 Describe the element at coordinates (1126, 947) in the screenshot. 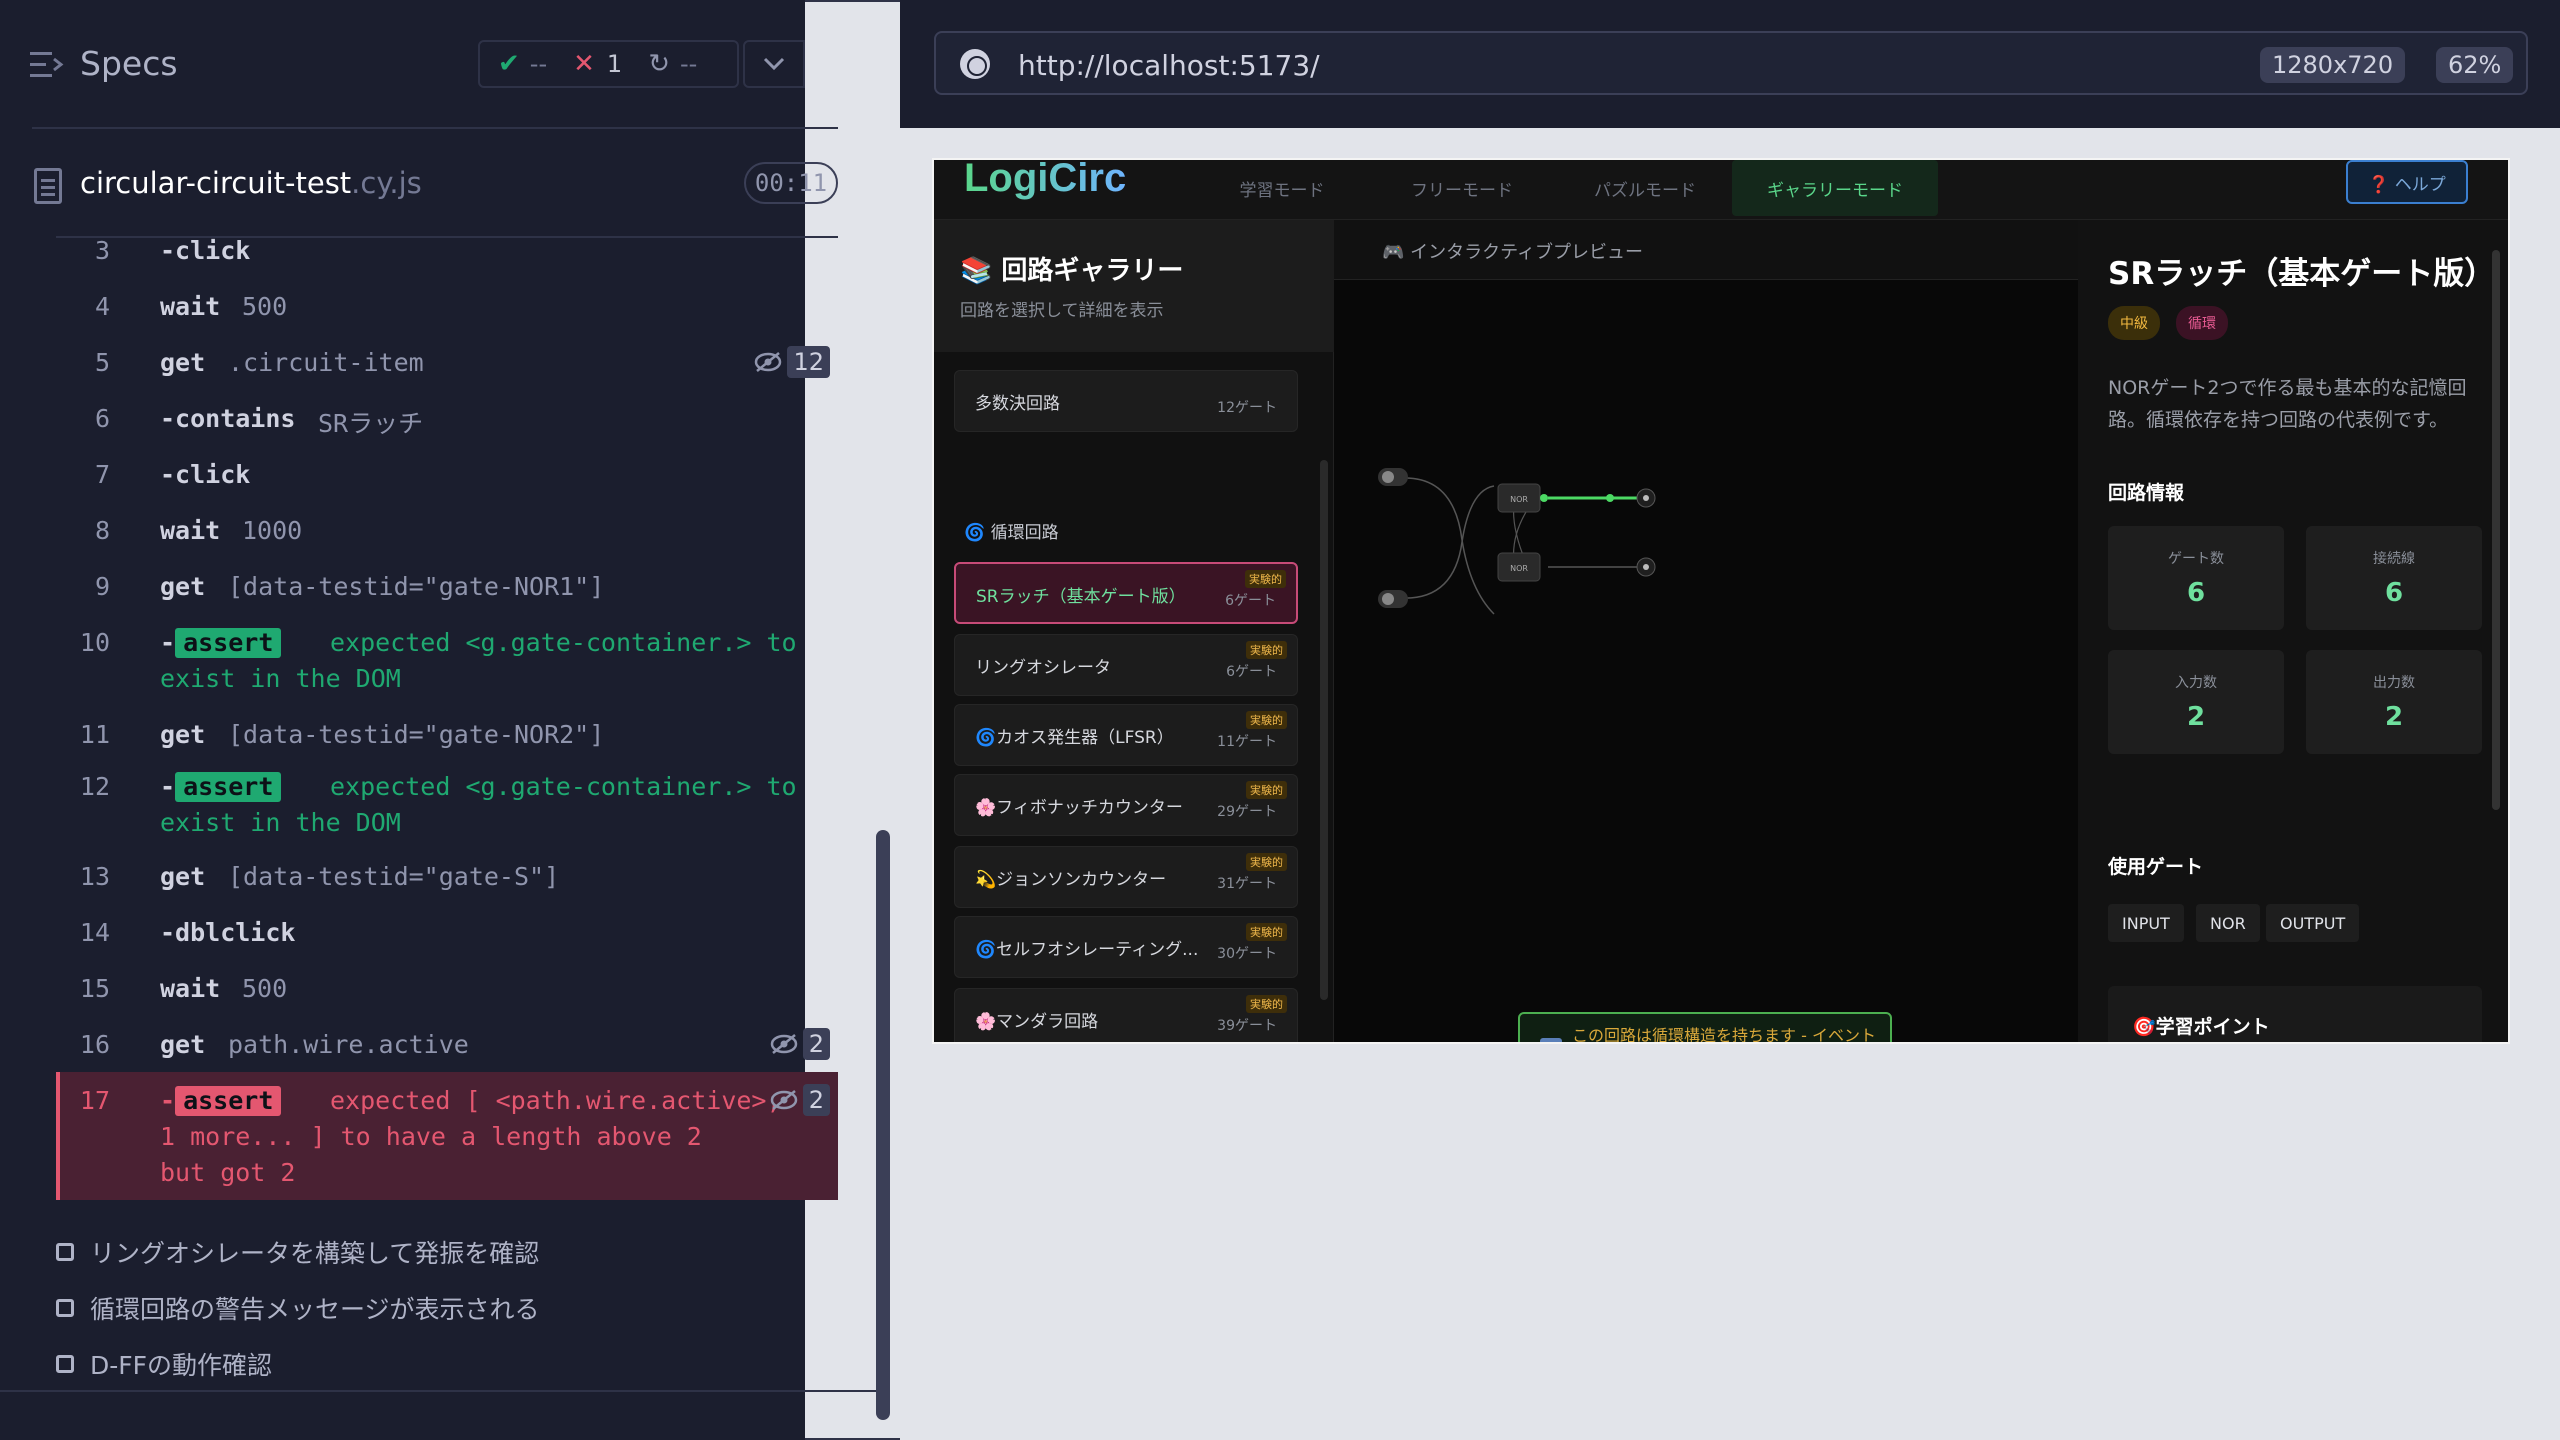

I see `circuit-item: 実験的 🌀セルフオシレーティング... 30ゲート` at that location.